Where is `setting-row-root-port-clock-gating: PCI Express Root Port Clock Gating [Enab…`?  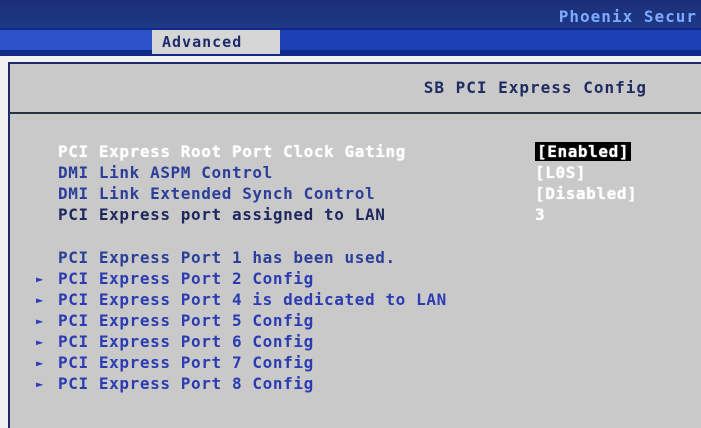
setting-row-root-port-clock-gating: PCI Express Root Port Clock Gating [Enab… is located at coordinates (355, 152).